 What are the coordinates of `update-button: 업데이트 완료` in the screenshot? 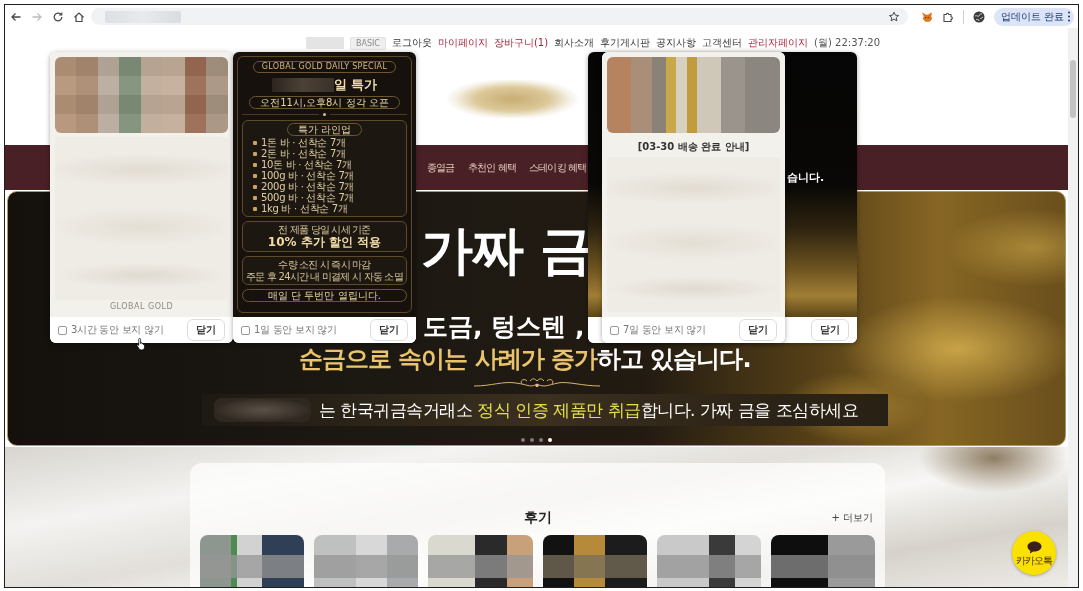 It's located at (1033, 16).